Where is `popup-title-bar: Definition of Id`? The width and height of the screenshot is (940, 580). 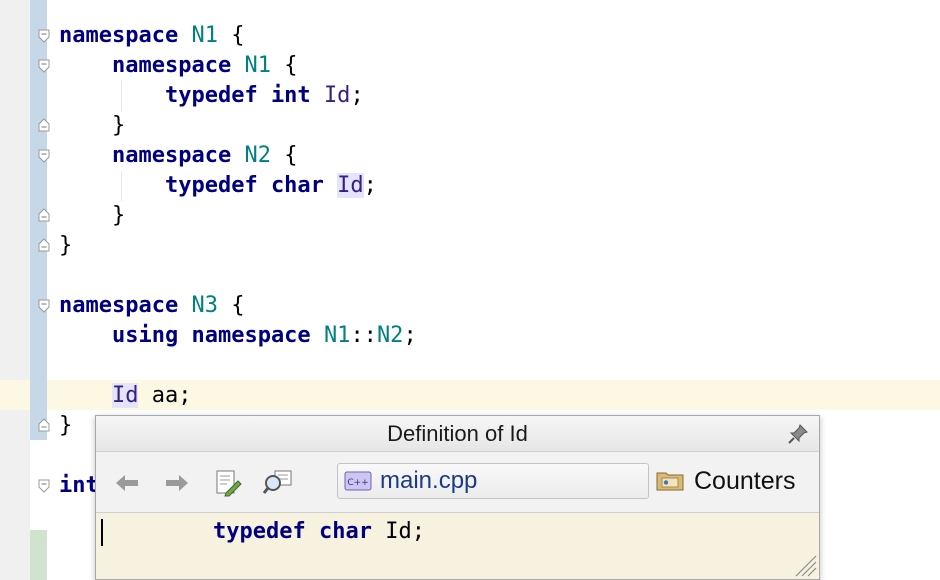 popup-title-bar: Definition of Id is located at coordinates (457, 434).